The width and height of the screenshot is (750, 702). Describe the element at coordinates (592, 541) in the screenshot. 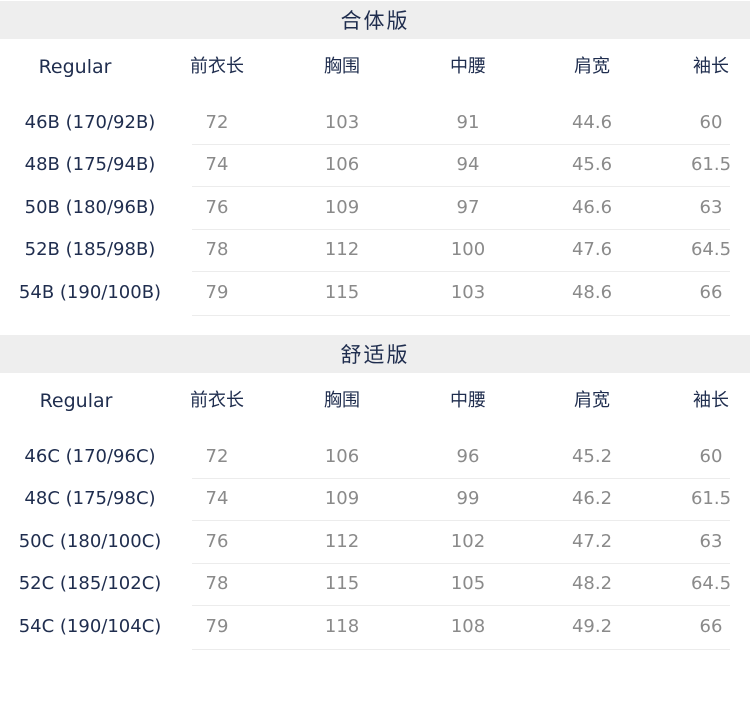

I see `shoulder-value: 47.2` at that location.